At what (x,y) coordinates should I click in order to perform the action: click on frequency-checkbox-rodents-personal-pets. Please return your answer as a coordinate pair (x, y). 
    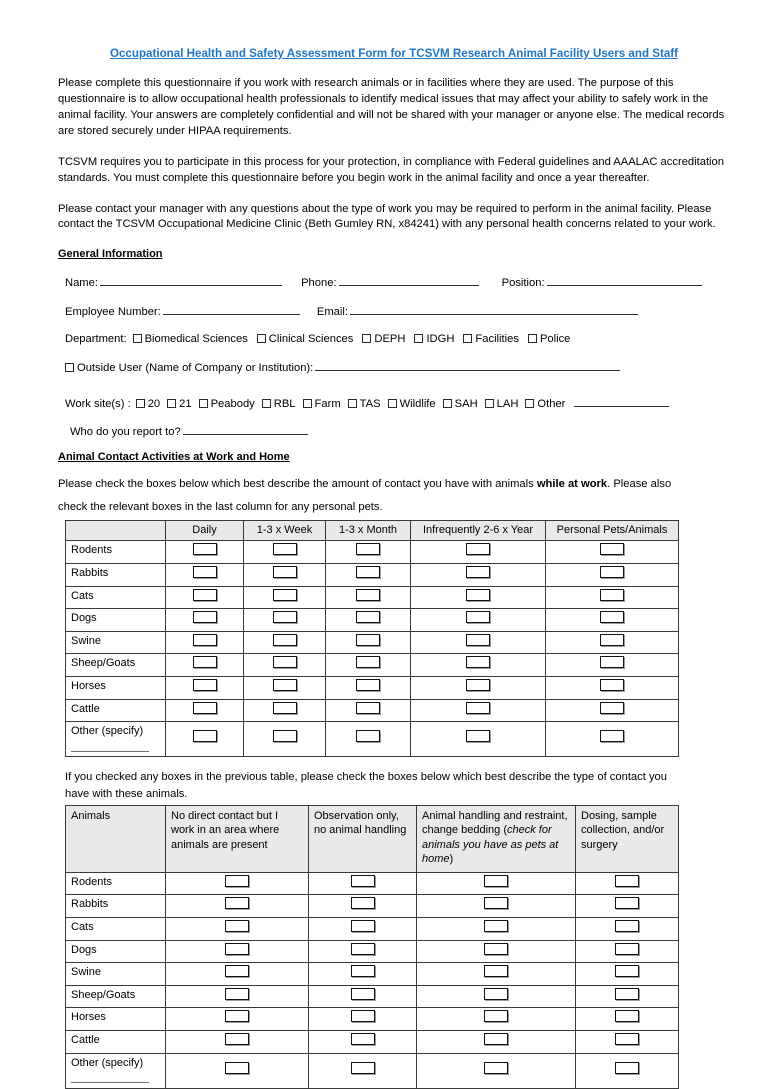
    Looking at the image, I should click on (612, 552).